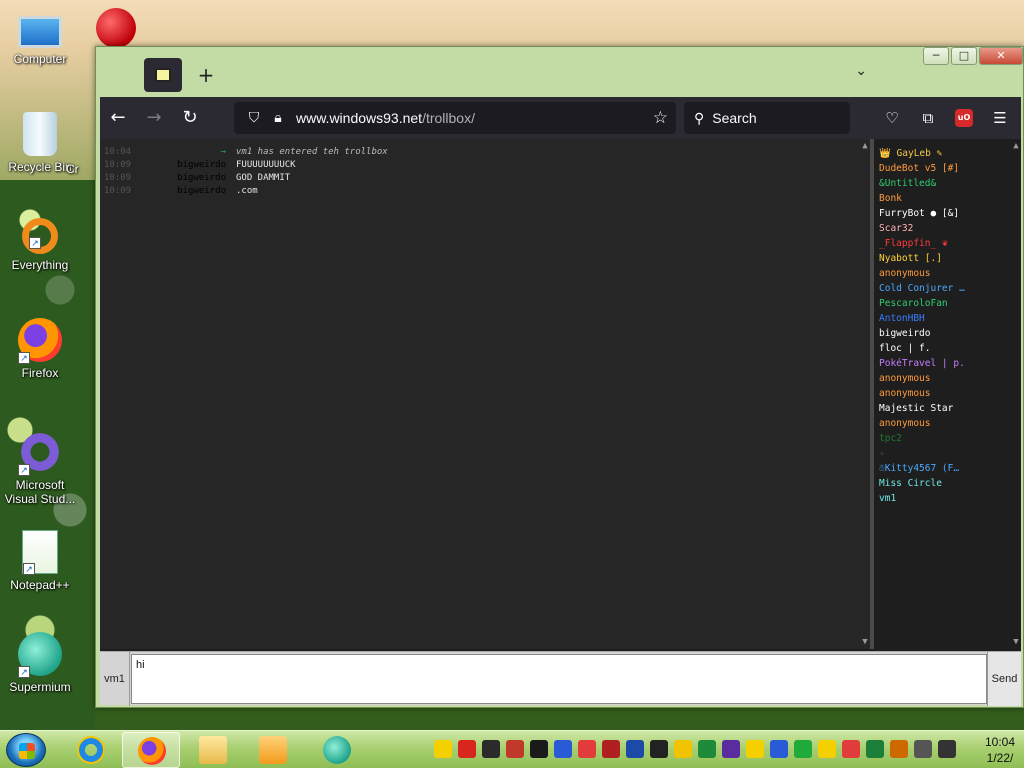  I want to click on desktop-icon-supermium: ↗ Supermium, so click(40, 663).